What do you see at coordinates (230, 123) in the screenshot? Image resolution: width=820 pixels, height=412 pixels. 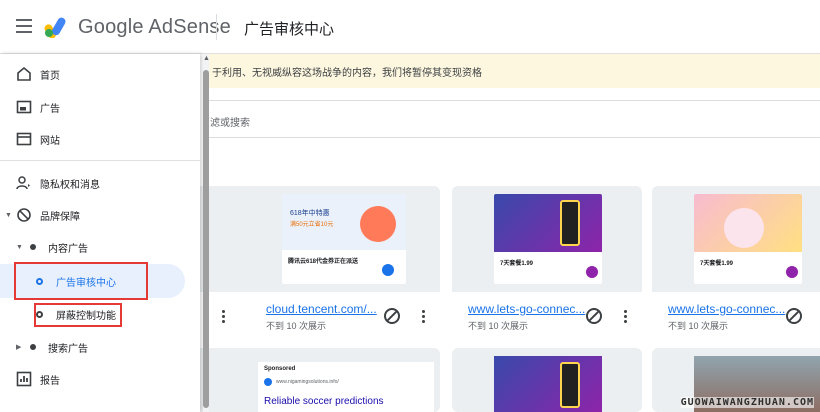 I see `filter-placeholder: 滤或搜索` at bounding box center [230, 123].